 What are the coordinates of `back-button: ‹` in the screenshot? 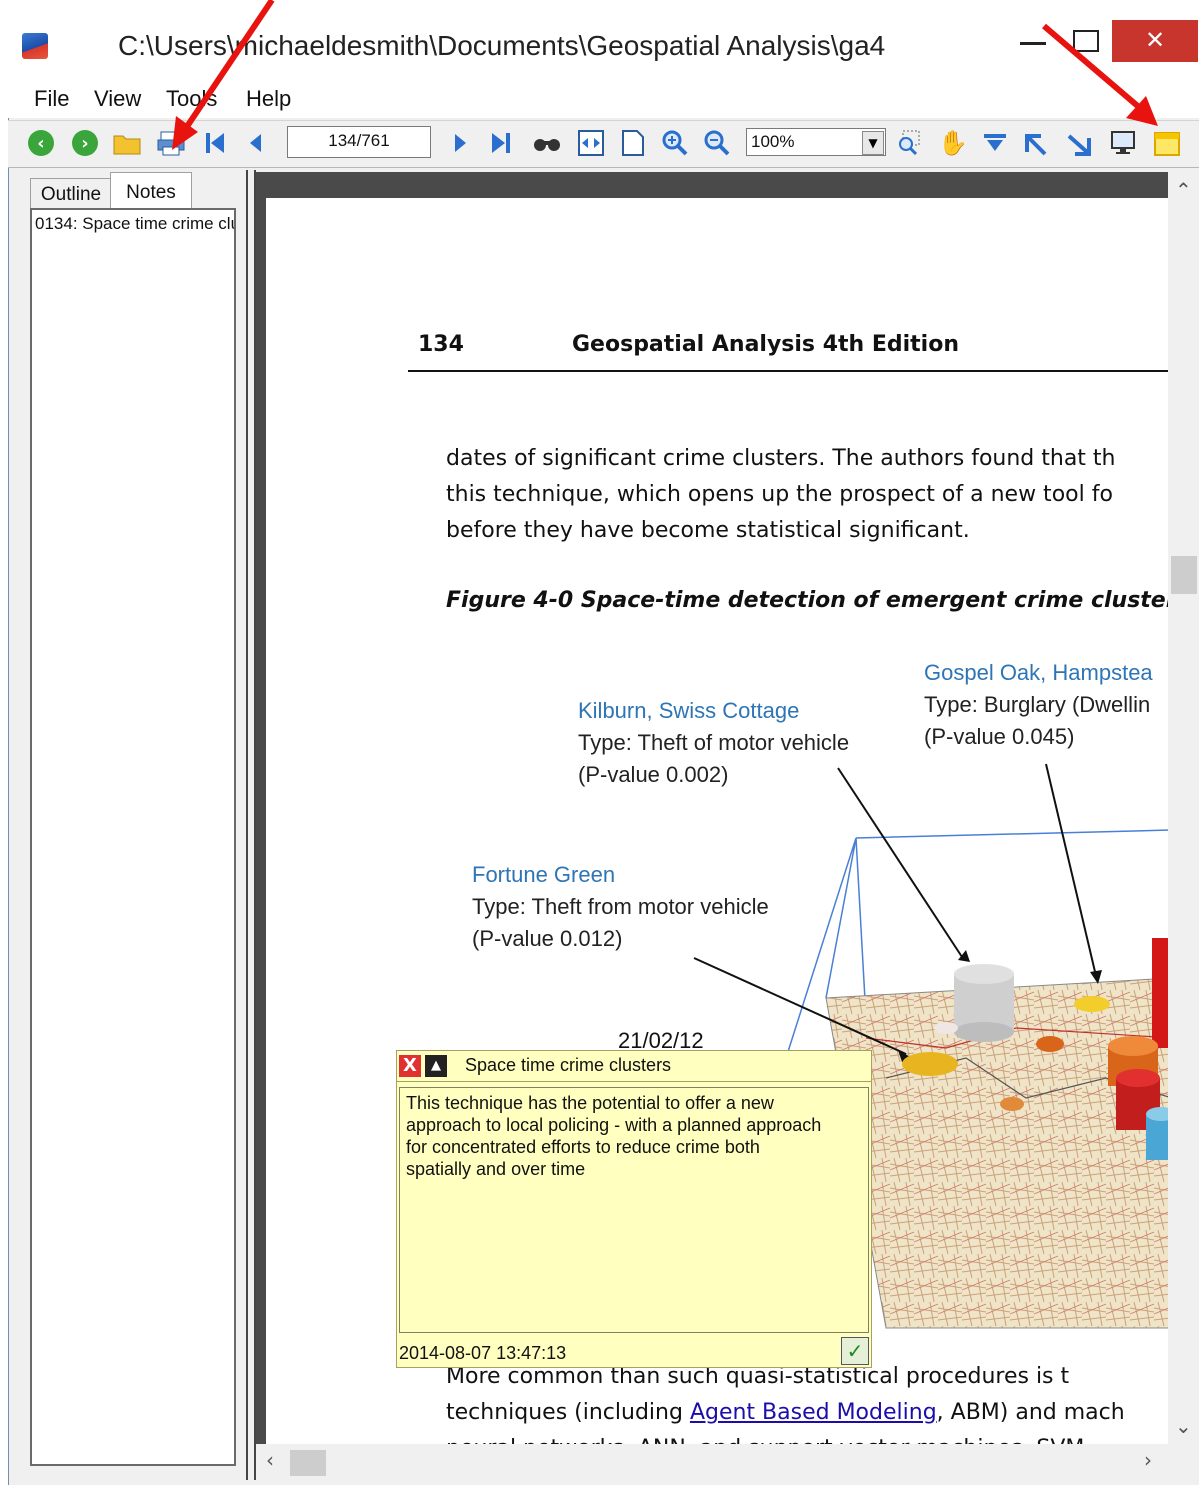 It's located at (41, 143).